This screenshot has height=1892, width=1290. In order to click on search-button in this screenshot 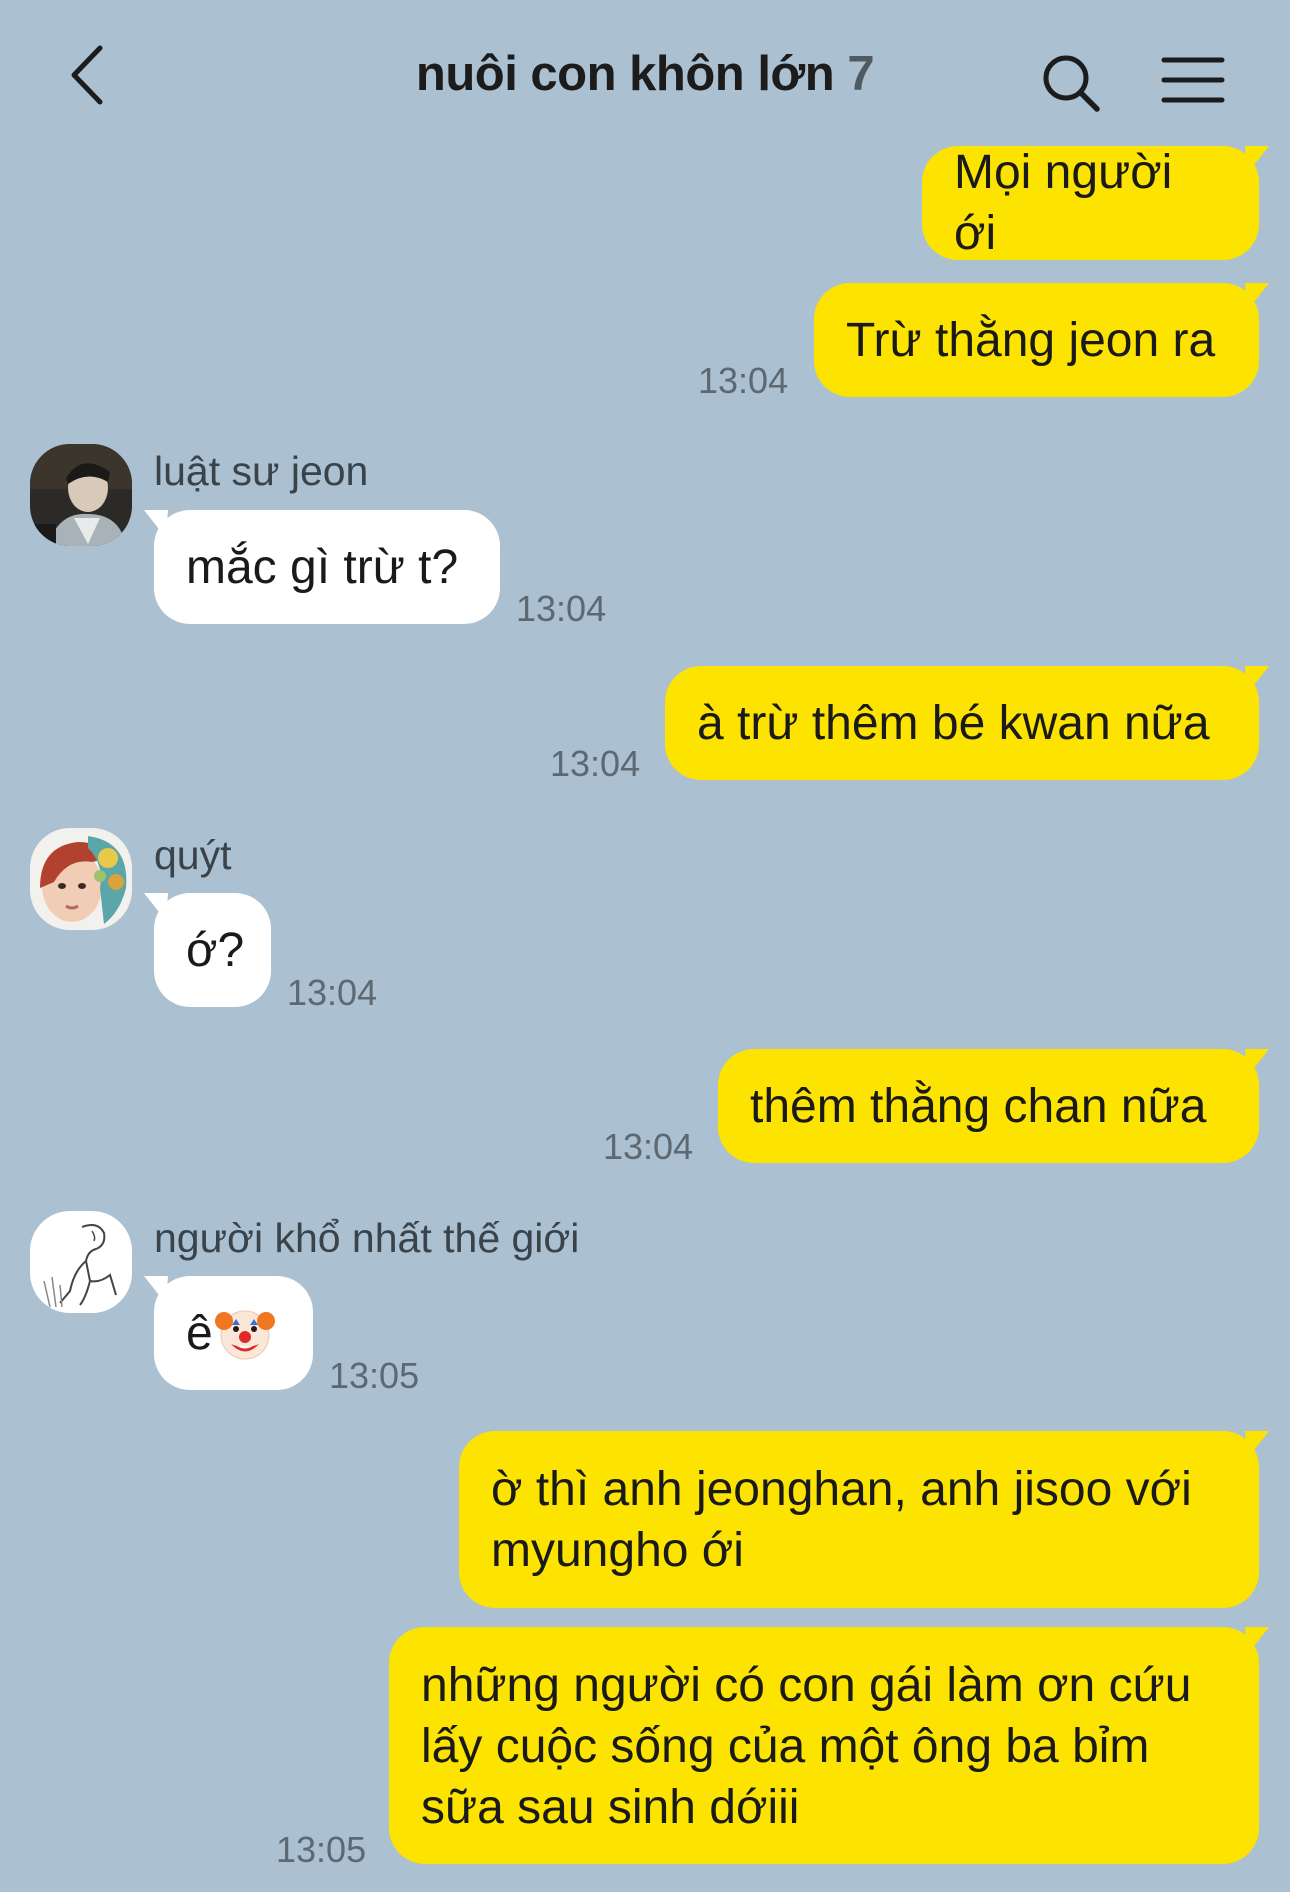, I will do `click(1071, 83)`.